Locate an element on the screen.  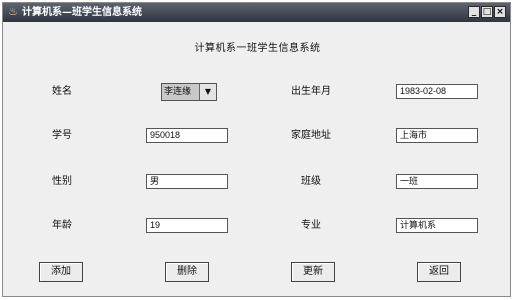
id-label: 学号 is located at coordinates (62, 135).